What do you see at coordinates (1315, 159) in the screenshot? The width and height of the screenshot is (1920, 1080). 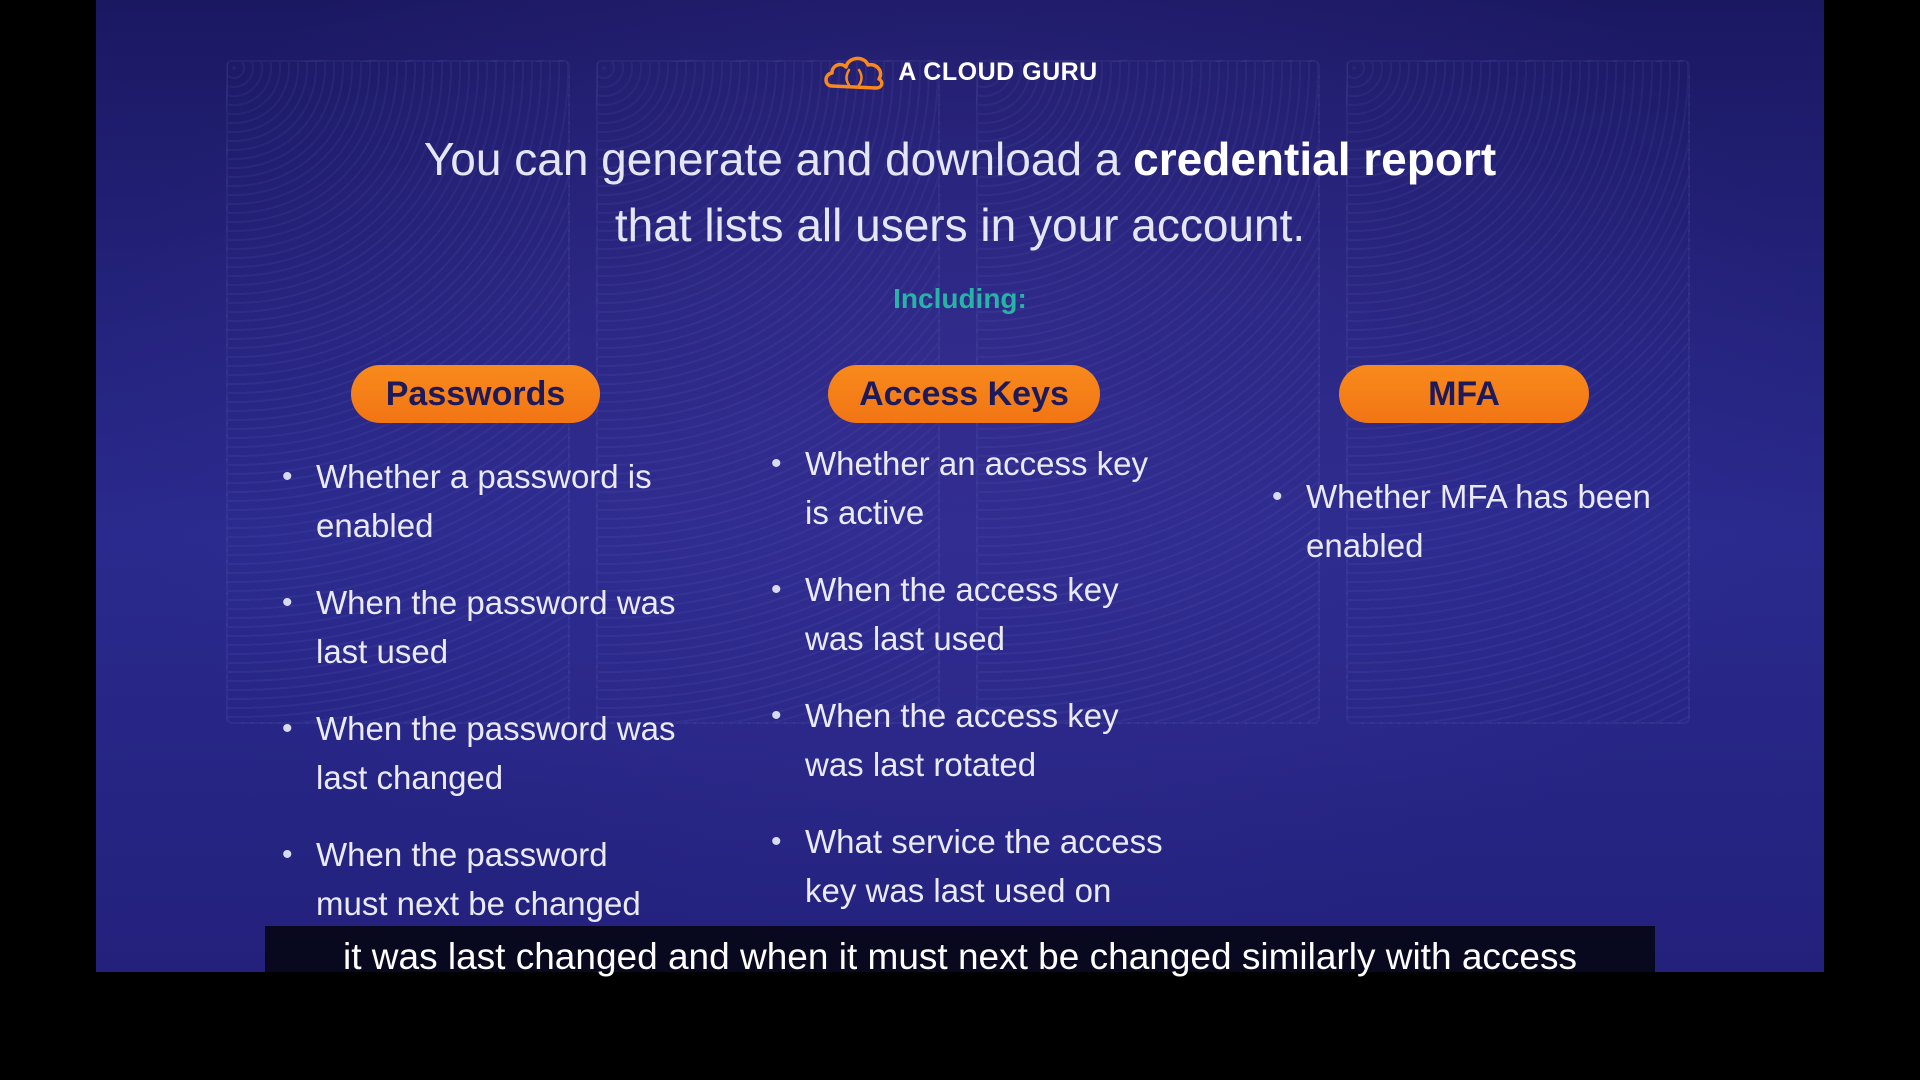 I see `headline-bold-term: credential report` at bounding box center [1315, 159].